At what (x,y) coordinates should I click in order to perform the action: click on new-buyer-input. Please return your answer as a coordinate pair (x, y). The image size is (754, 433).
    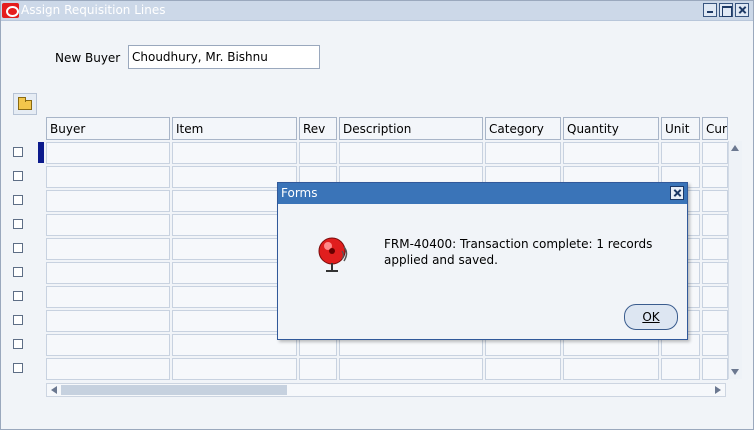
    Looking at the image, I should click on (224, 57).